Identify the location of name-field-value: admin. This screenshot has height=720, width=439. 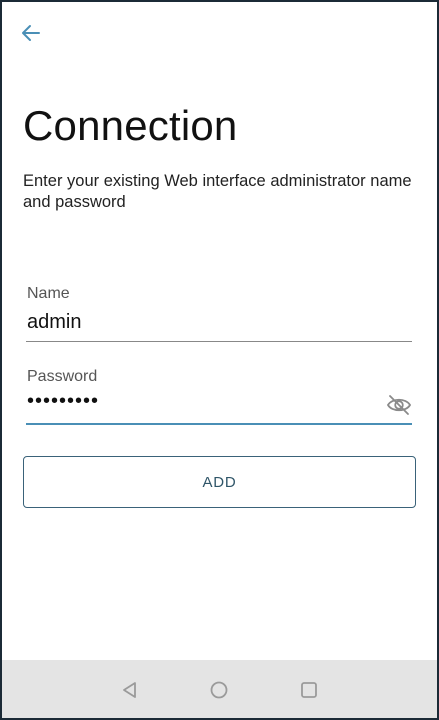
(54, 322).